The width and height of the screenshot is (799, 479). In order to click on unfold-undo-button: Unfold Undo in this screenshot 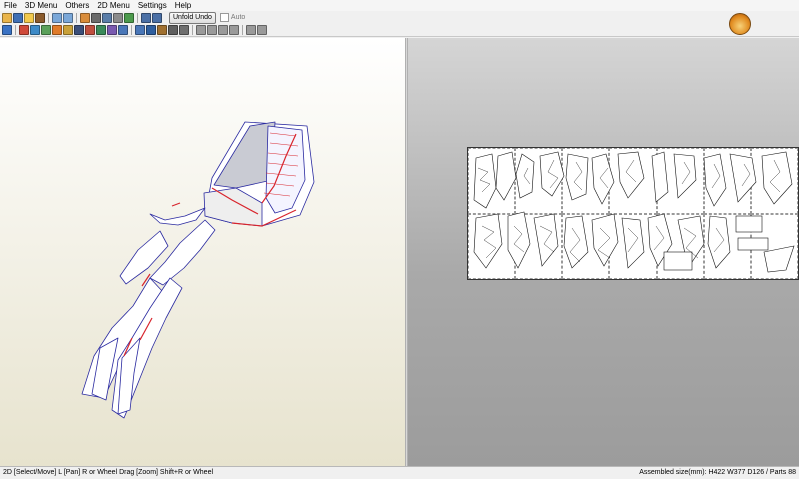, I will do `click(192, 17)`.